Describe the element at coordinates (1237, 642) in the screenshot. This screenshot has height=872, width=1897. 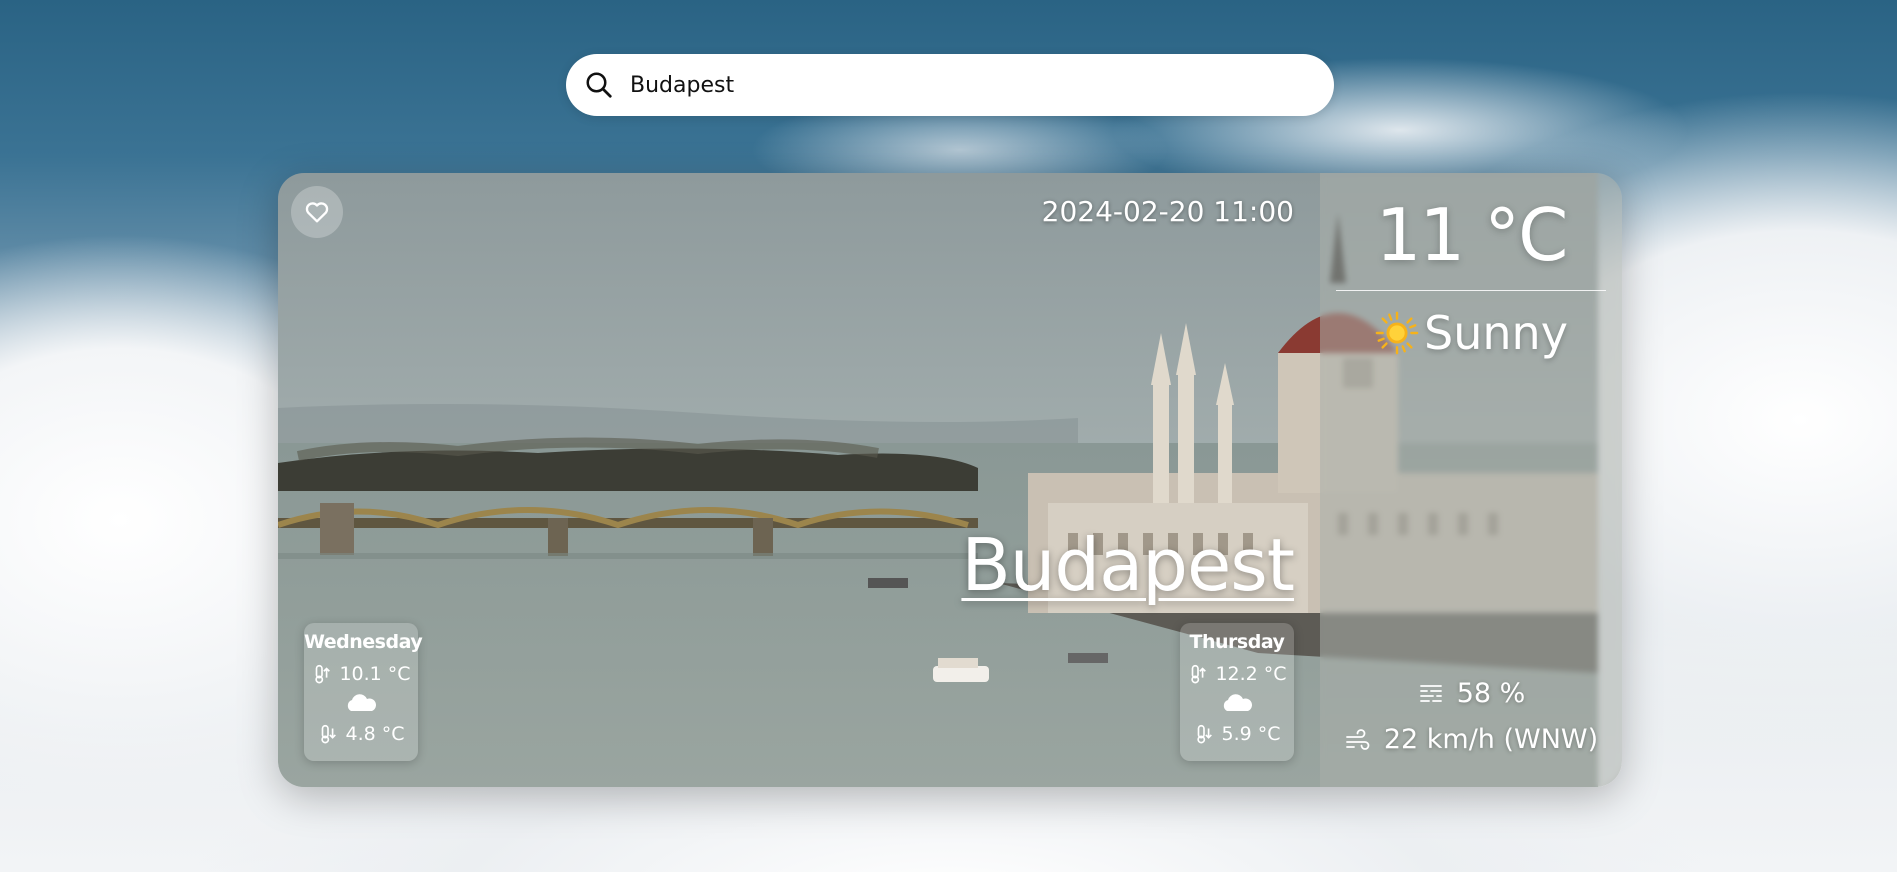
I see `forecast-day: Thursday` at that location.